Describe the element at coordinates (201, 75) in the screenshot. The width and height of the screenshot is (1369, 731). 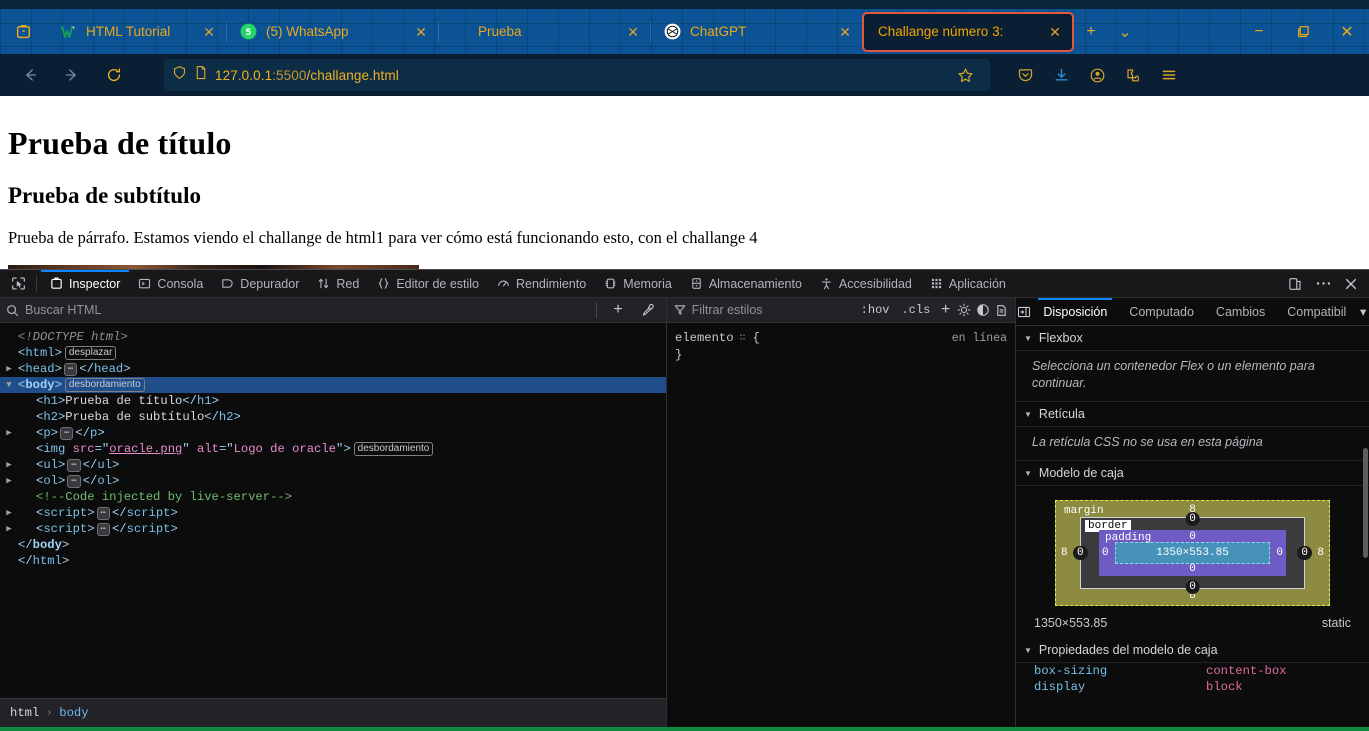
I see `page-icon` at that location.